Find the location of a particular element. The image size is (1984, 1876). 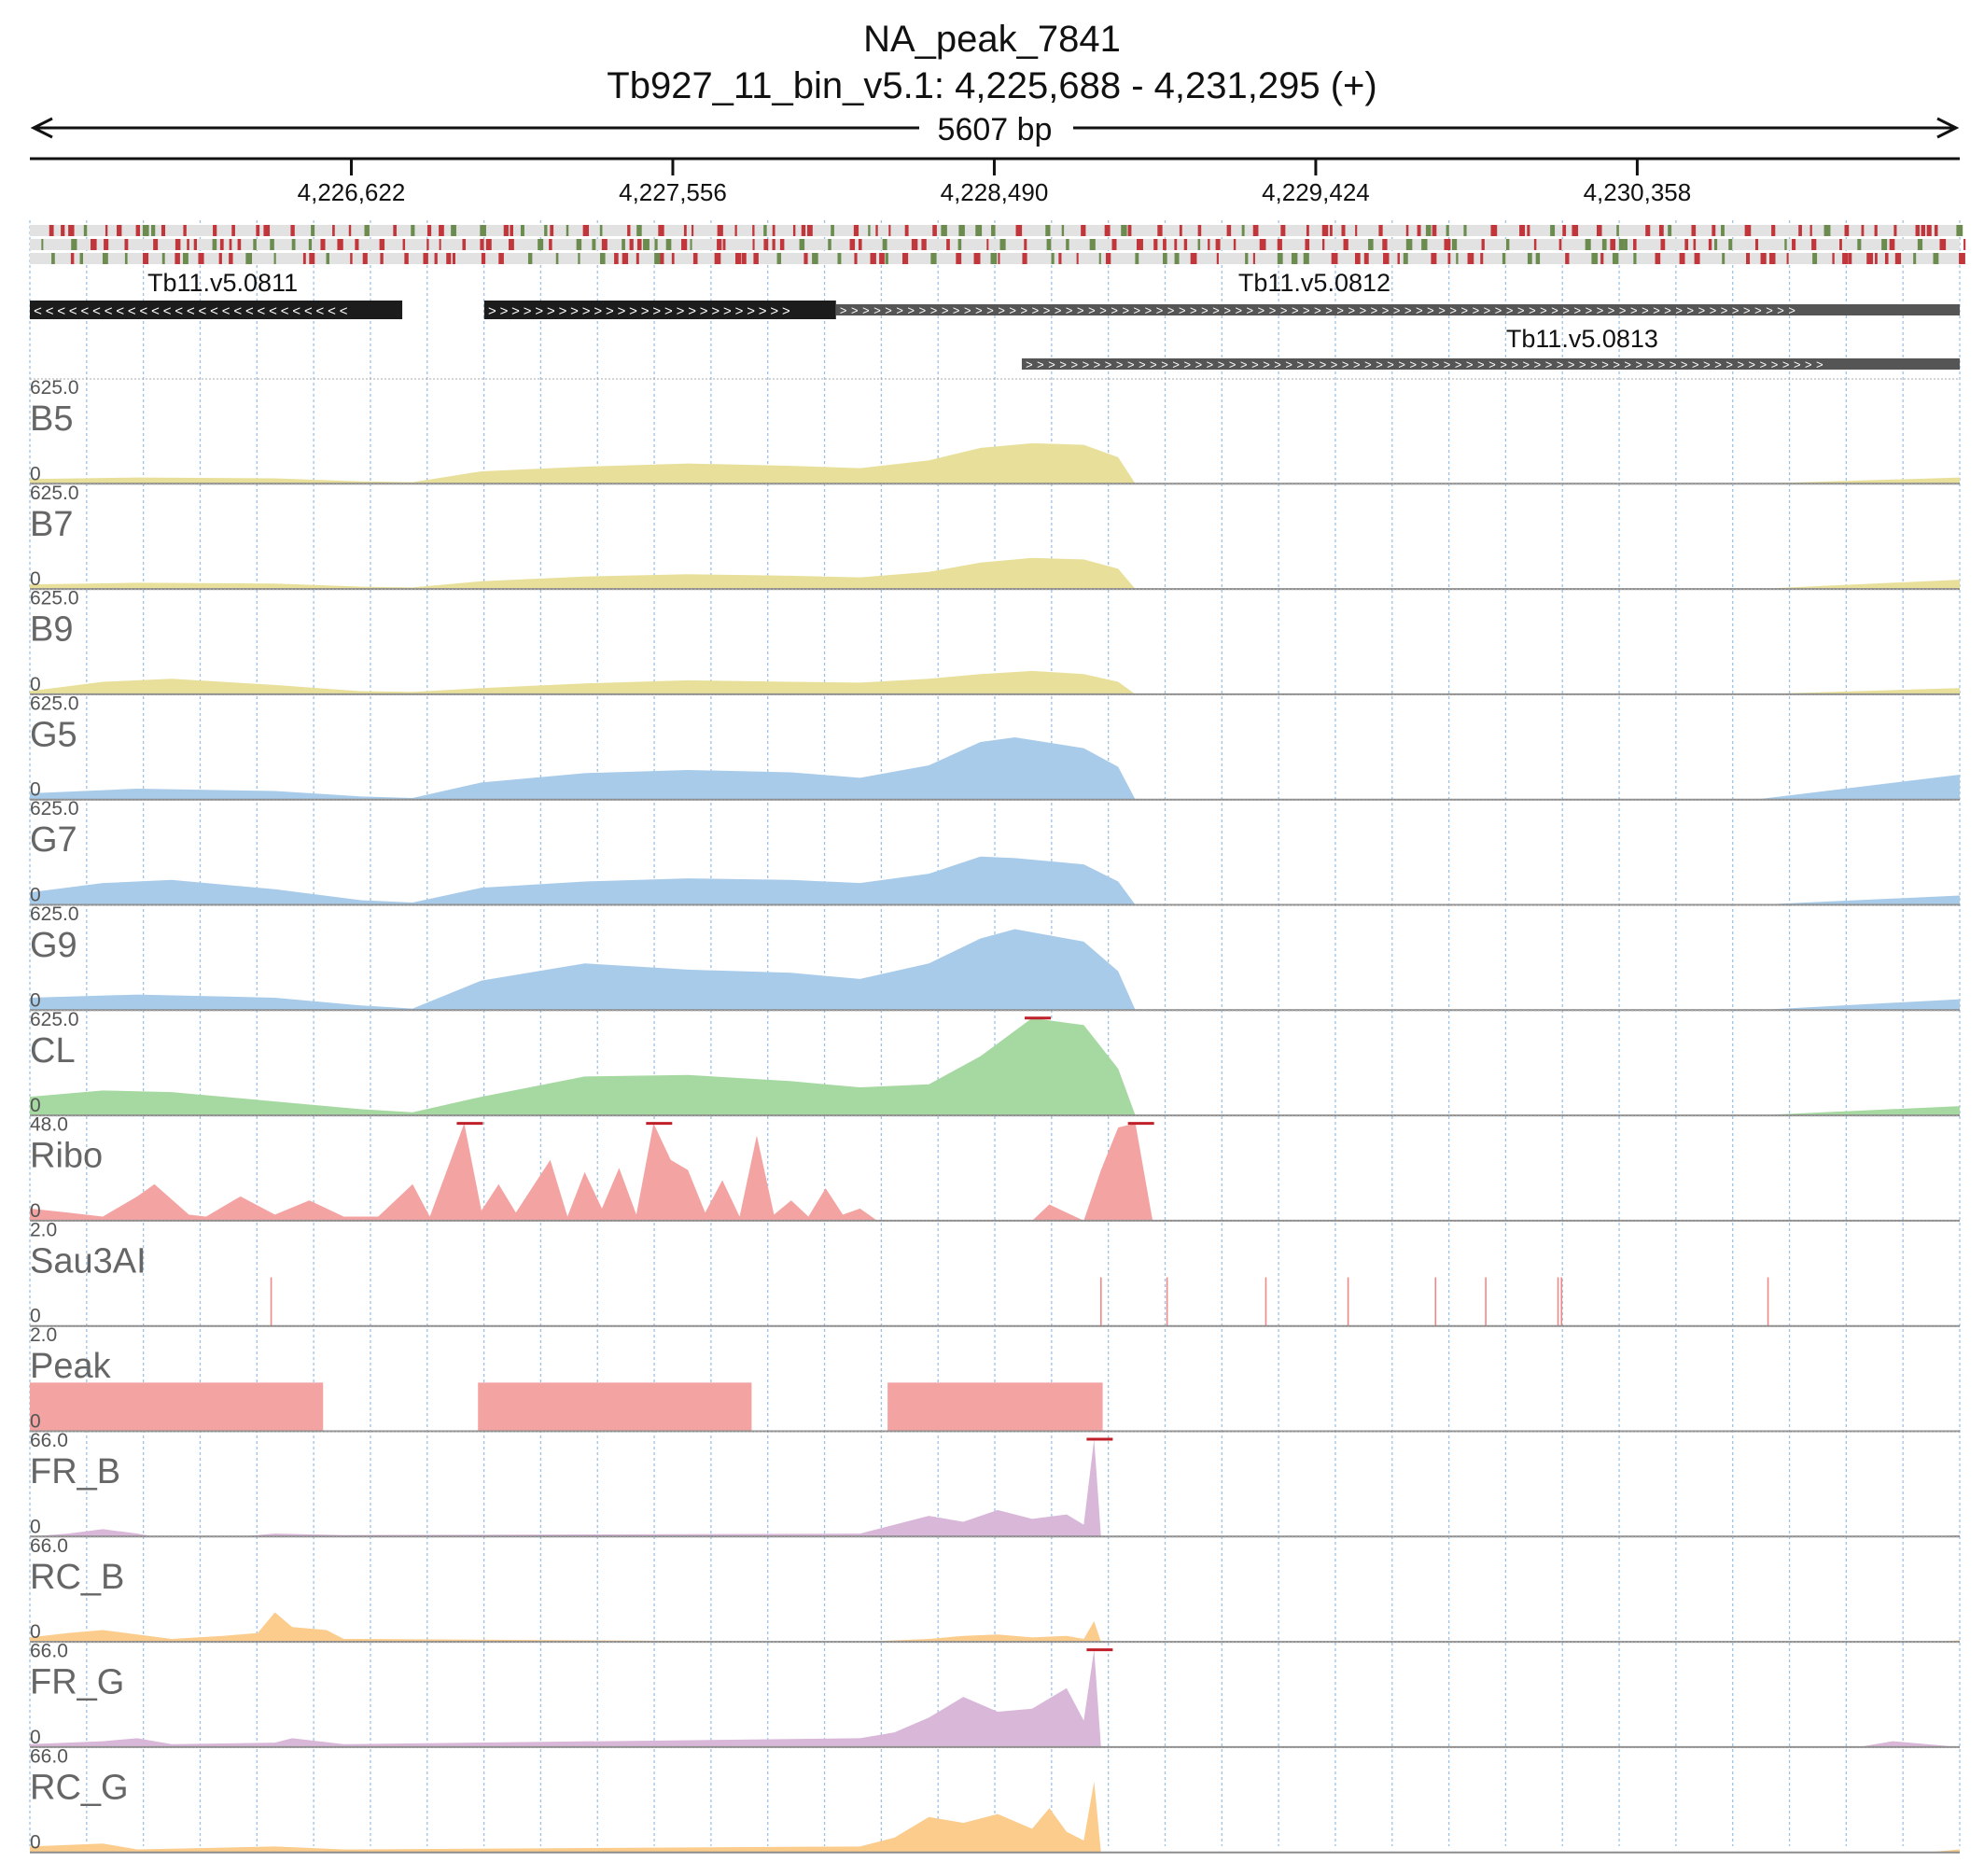

track-max-label: 66.0 is located at coordinates (49, 1546).